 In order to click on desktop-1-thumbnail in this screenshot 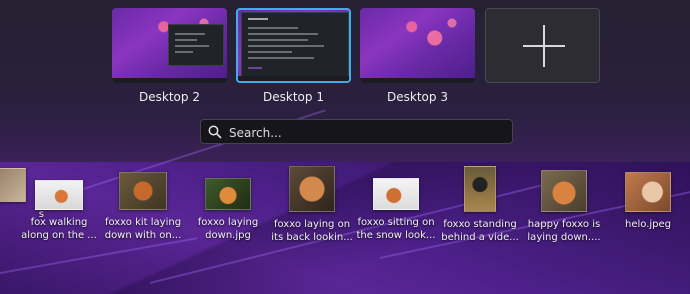, I will do `click(293, 45)`.